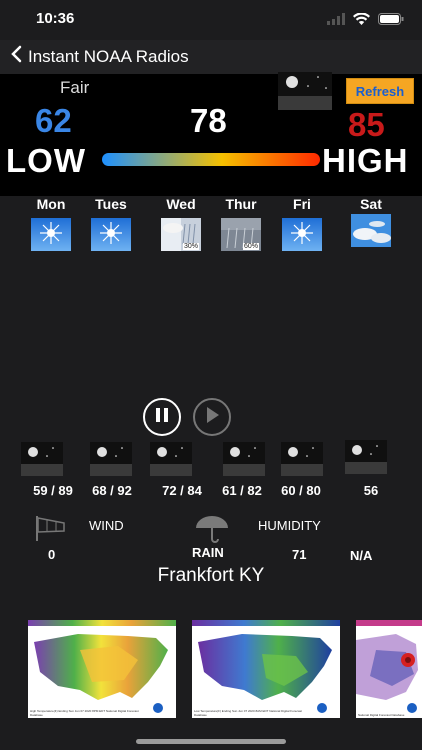  Describe the element at coordinates (211, 159) in the screenshot. I see `temperature-gradient-bar` at that location.